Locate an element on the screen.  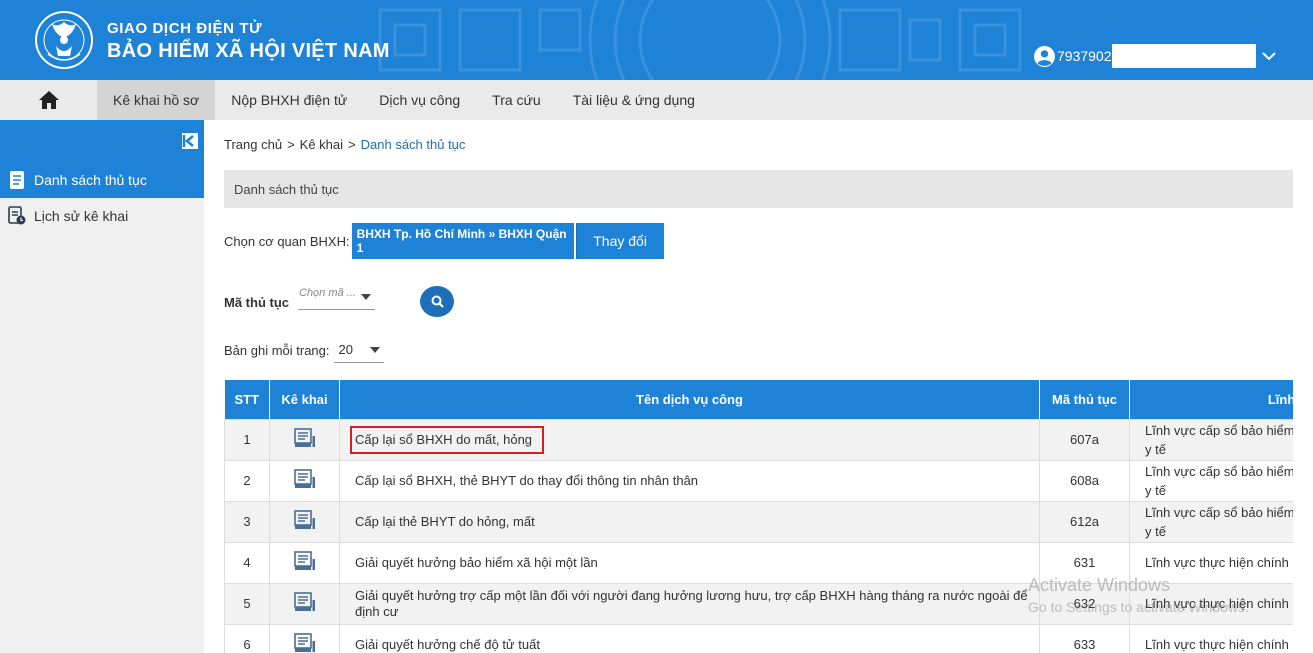
cell-stt: 3 is located at coordinates (247, 521).